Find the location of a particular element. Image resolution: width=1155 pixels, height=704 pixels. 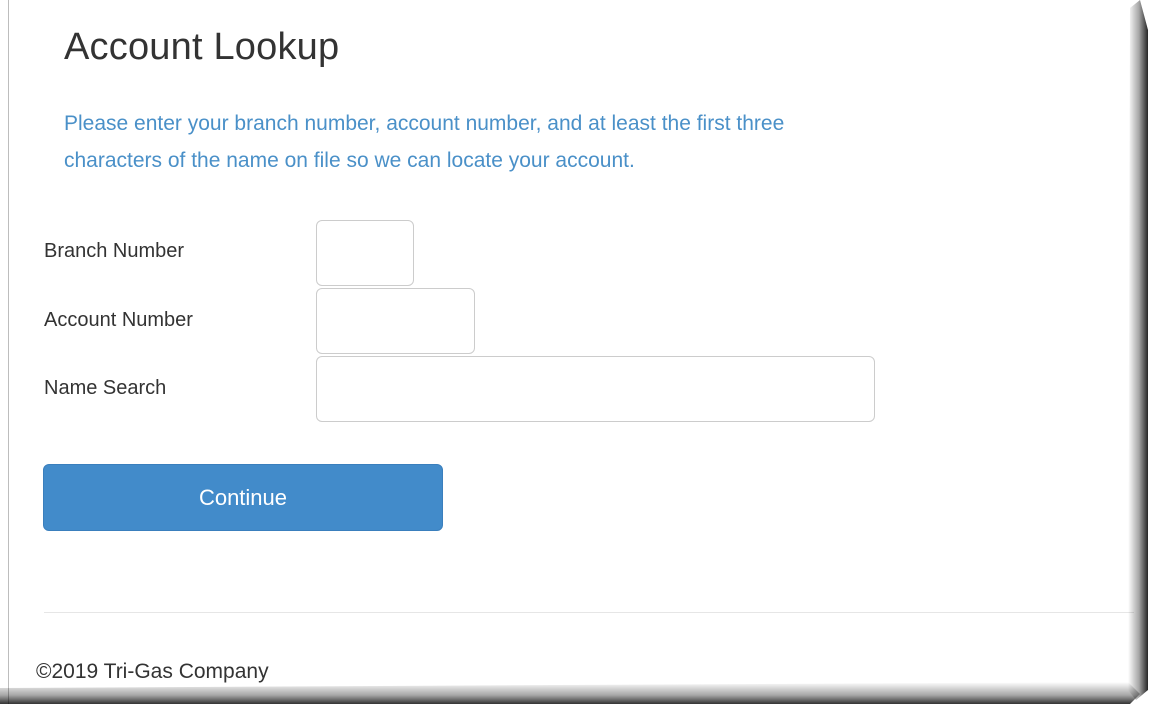

name-search-label: Name Search is located at coordinates (105, 388).